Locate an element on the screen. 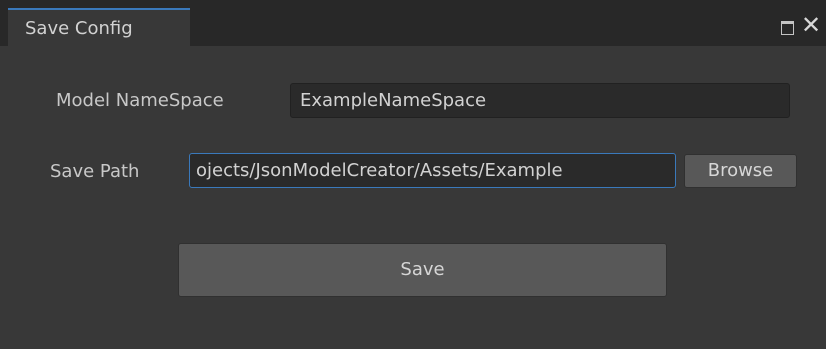 This screenshot has height=349, width=826. tab-title: Save Config is located at coordinates (79, 28).